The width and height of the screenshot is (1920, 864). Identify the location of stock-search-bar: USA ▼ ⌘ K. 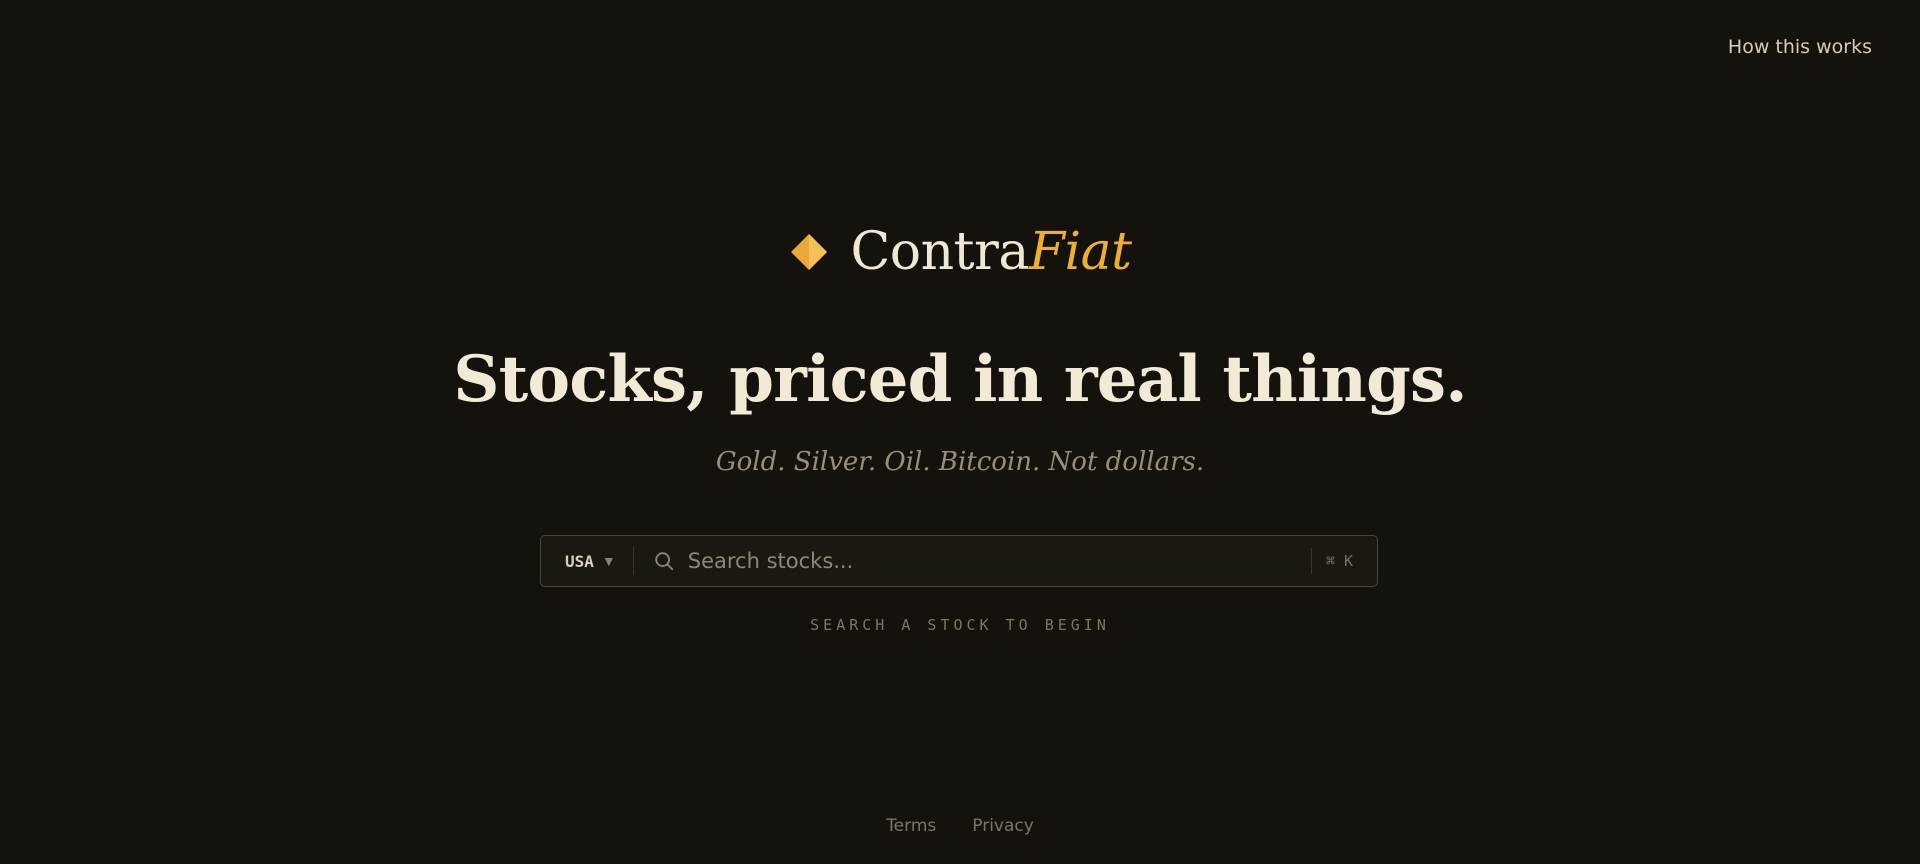
(959, 561).